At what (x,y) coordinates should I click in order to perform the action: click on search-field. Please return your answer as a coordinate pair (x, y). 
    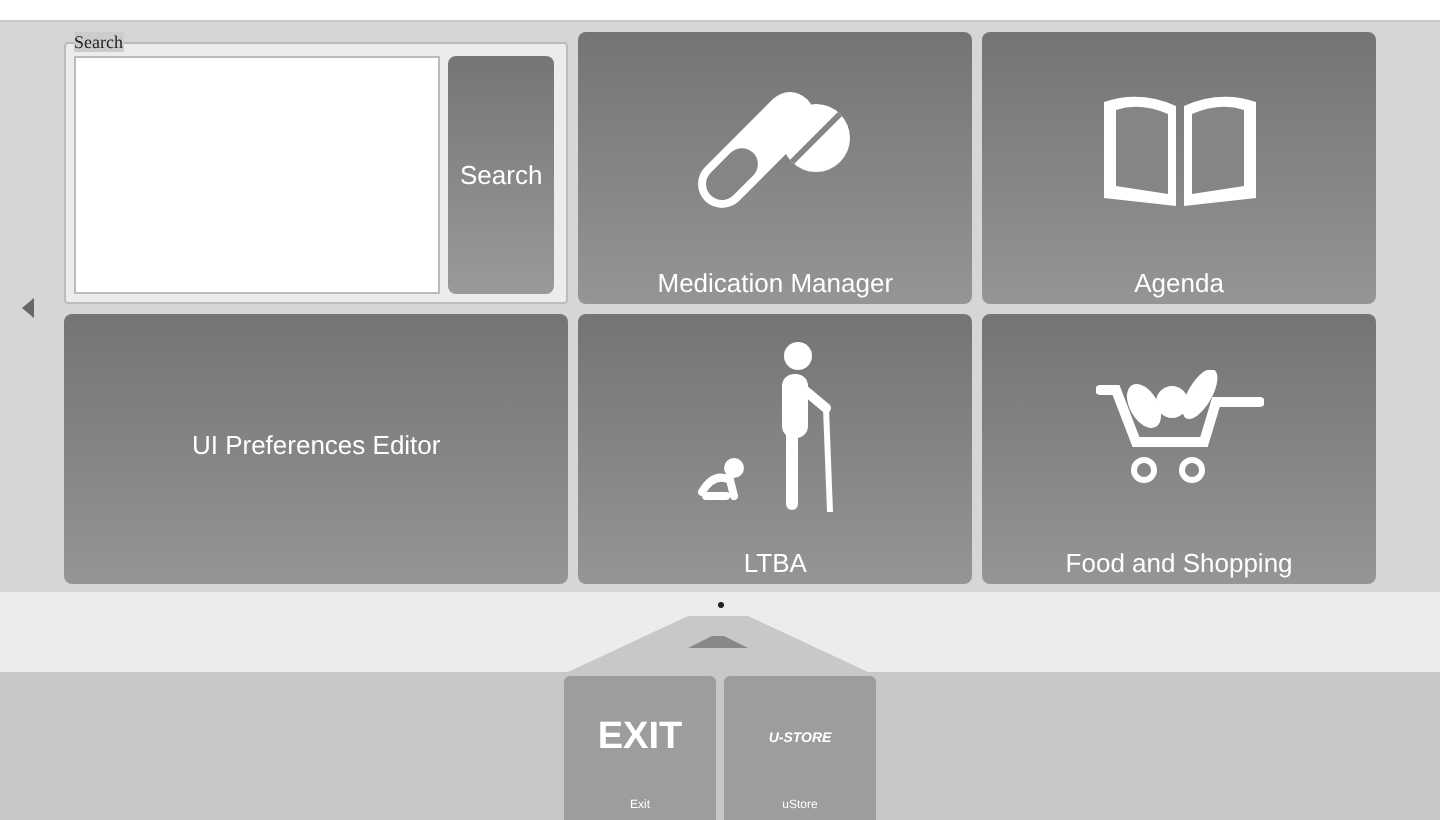
    Looking at the image, I should click on (257, 174).